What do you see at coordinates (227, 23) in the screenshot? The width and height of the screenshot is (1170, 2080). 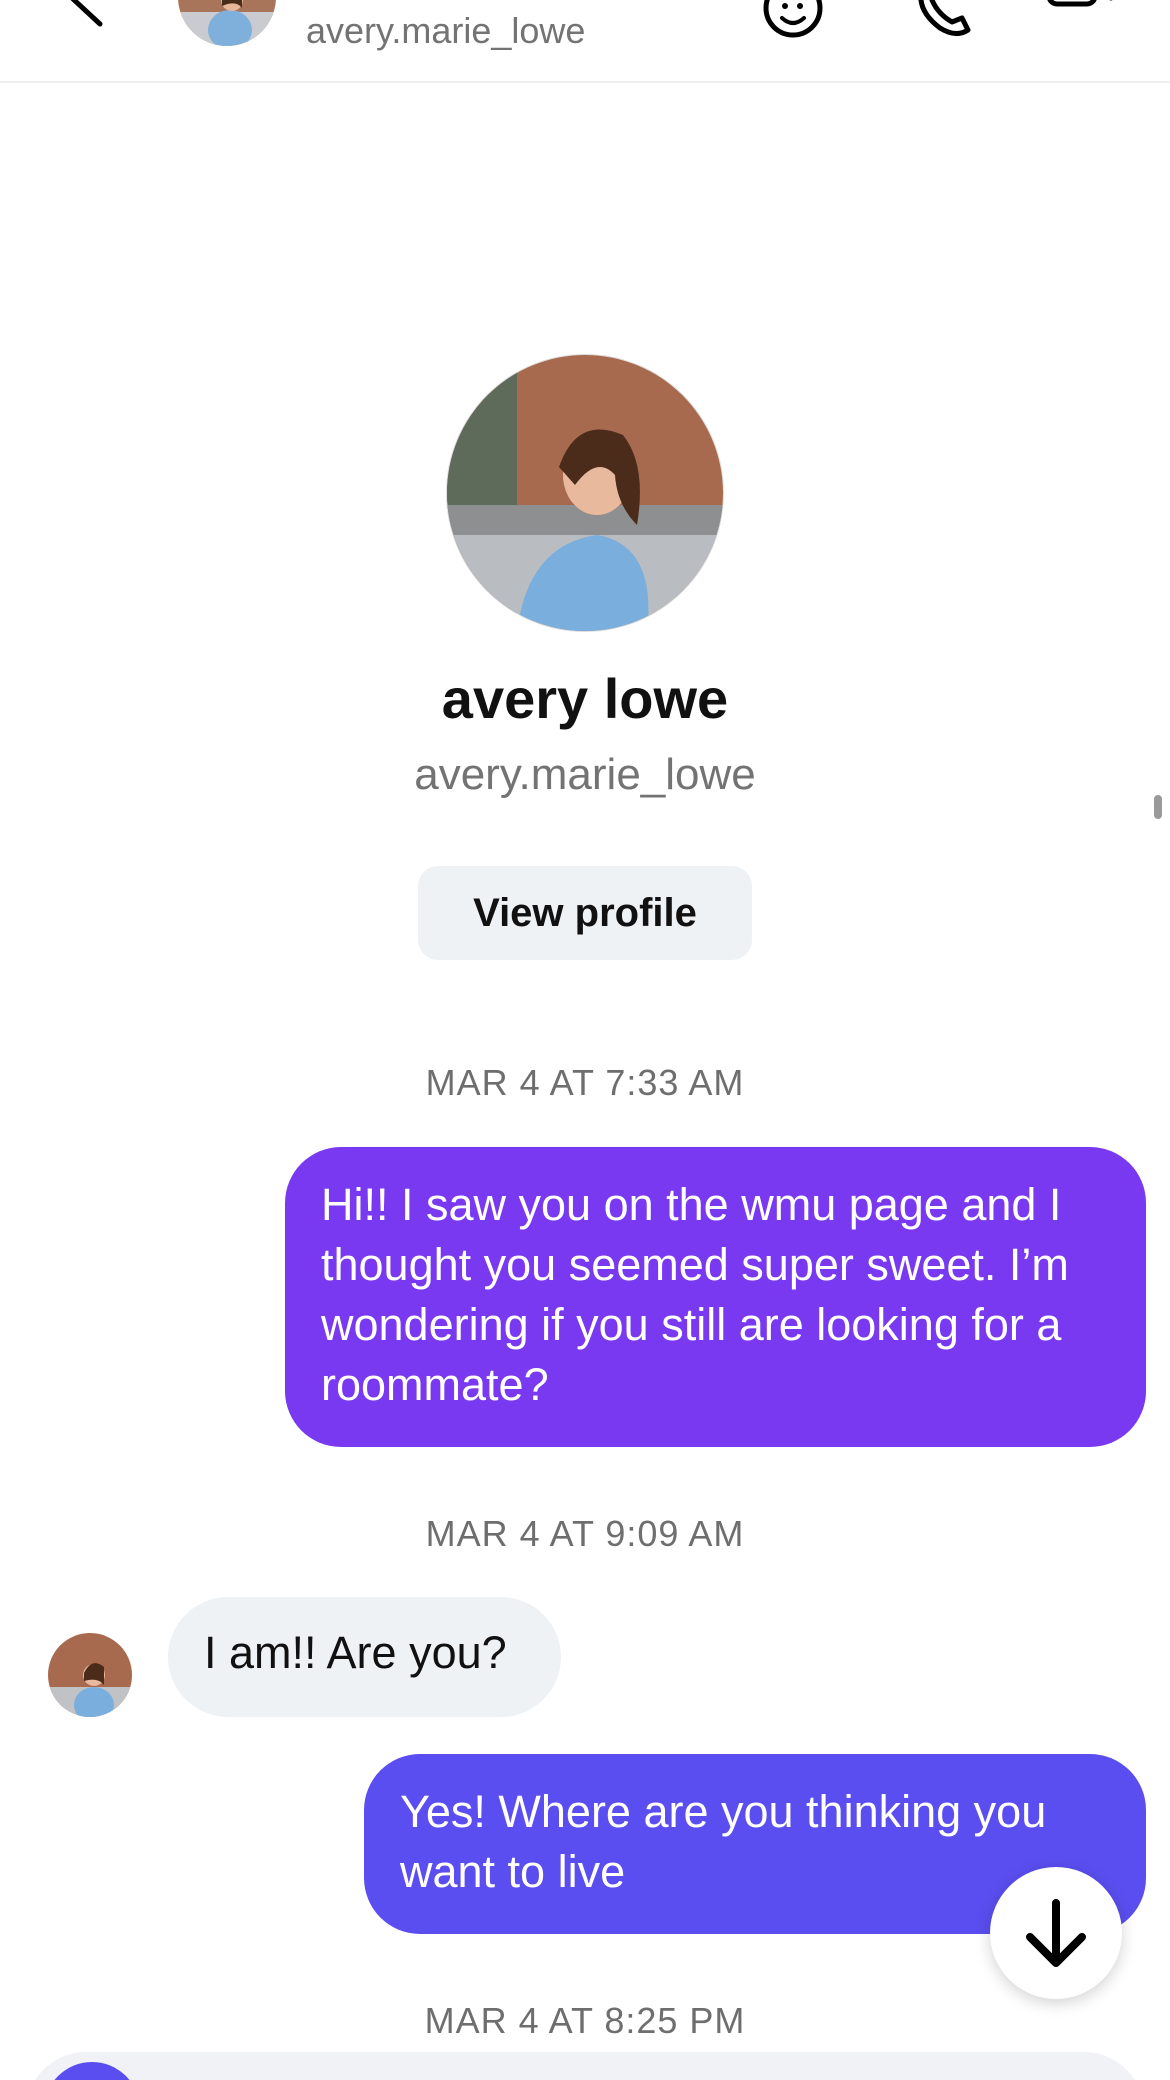 I see `header-avatar` at bounding box center [227, 23].